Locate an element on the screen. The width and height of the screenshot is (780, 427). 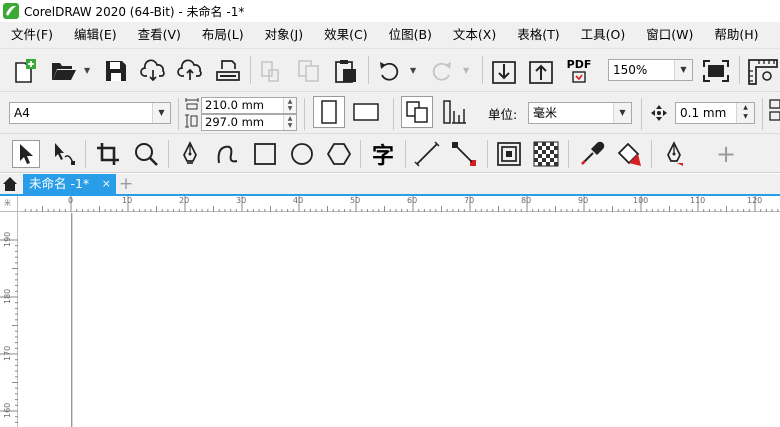
vertical-ruler: 190 180 170 160 is located at coordinates (9, 319).